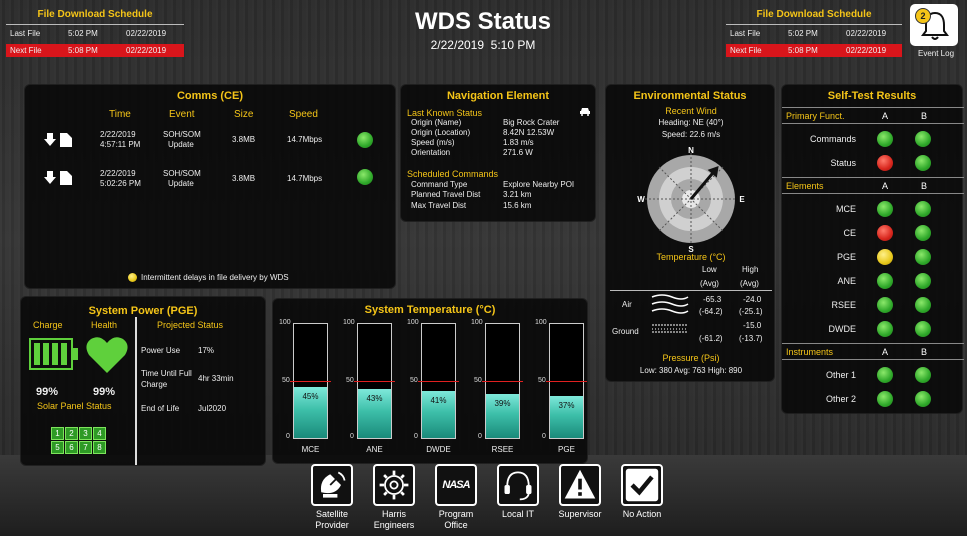  I want to click on selftest-row: PGE, so click(873, 258).